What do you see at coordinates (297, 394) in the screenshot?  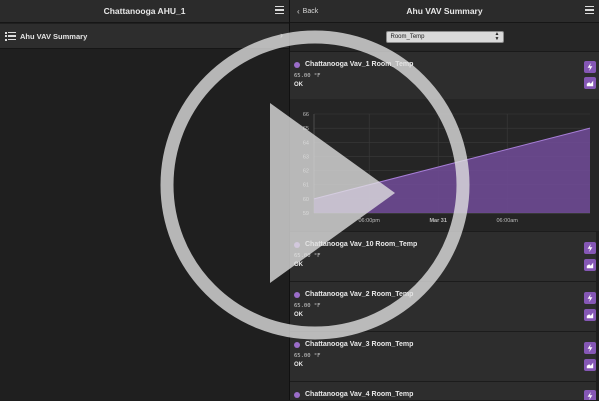 I see `point-dot-icon` at bounding box center [297, 394].